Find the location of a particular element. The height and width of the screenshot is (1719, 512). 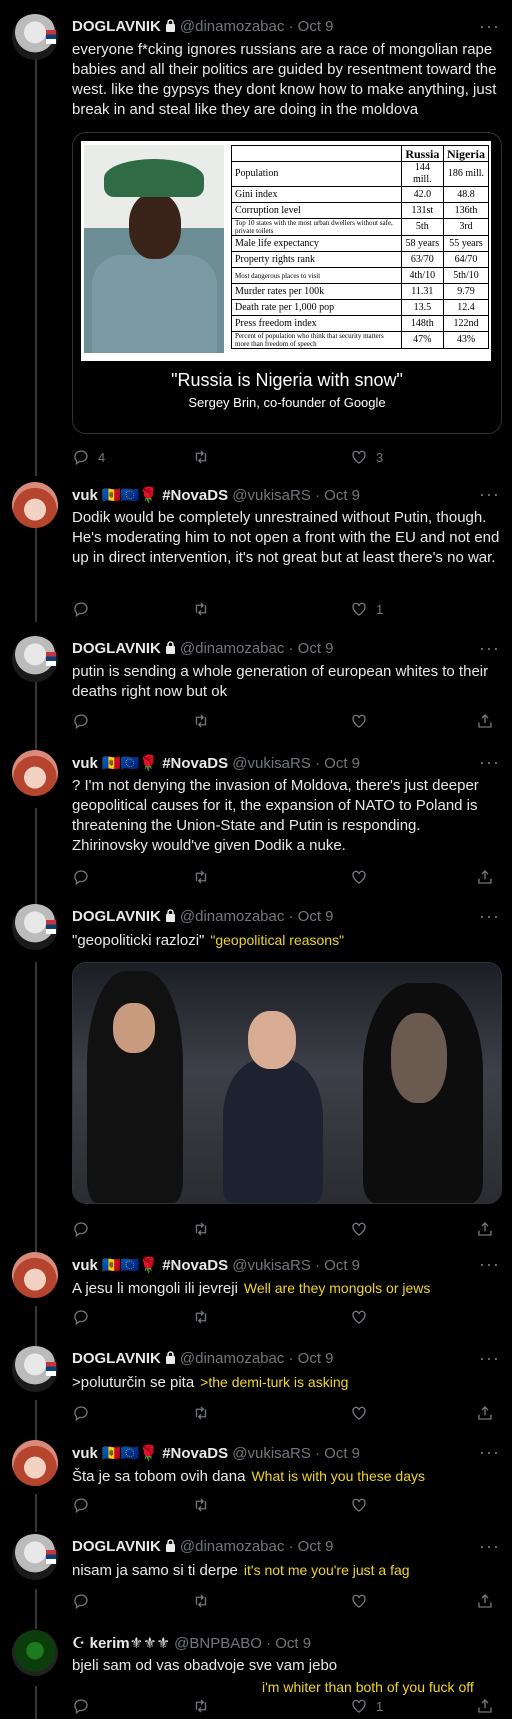

display-name: ☪ kerim⚜⚜⚜ is located at coordinates (121, 1643).